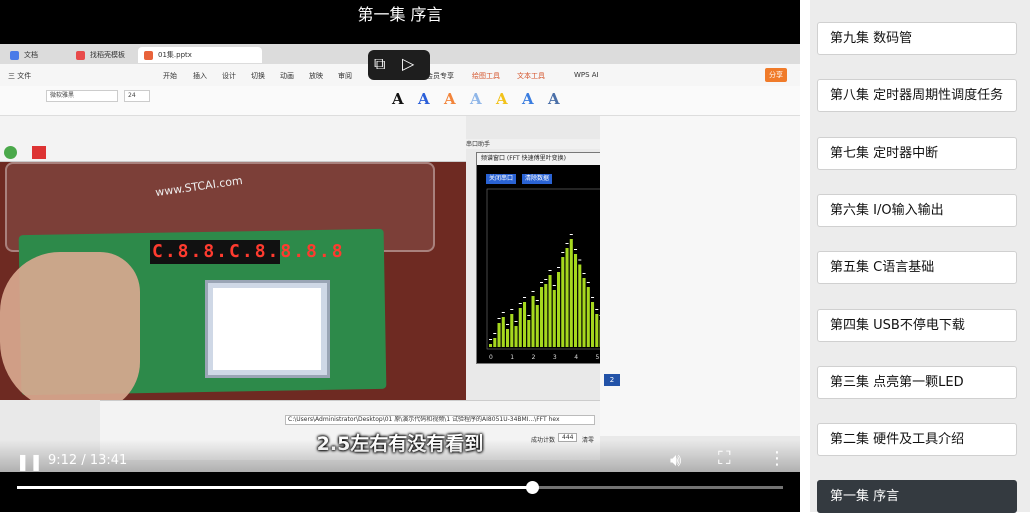 Image resolution: width=1030 pixels, height=513 pixels. What do you see at coordinates (14, 55) in the screenshot?
I see `doc-icon` at bounding box center [14, 55].